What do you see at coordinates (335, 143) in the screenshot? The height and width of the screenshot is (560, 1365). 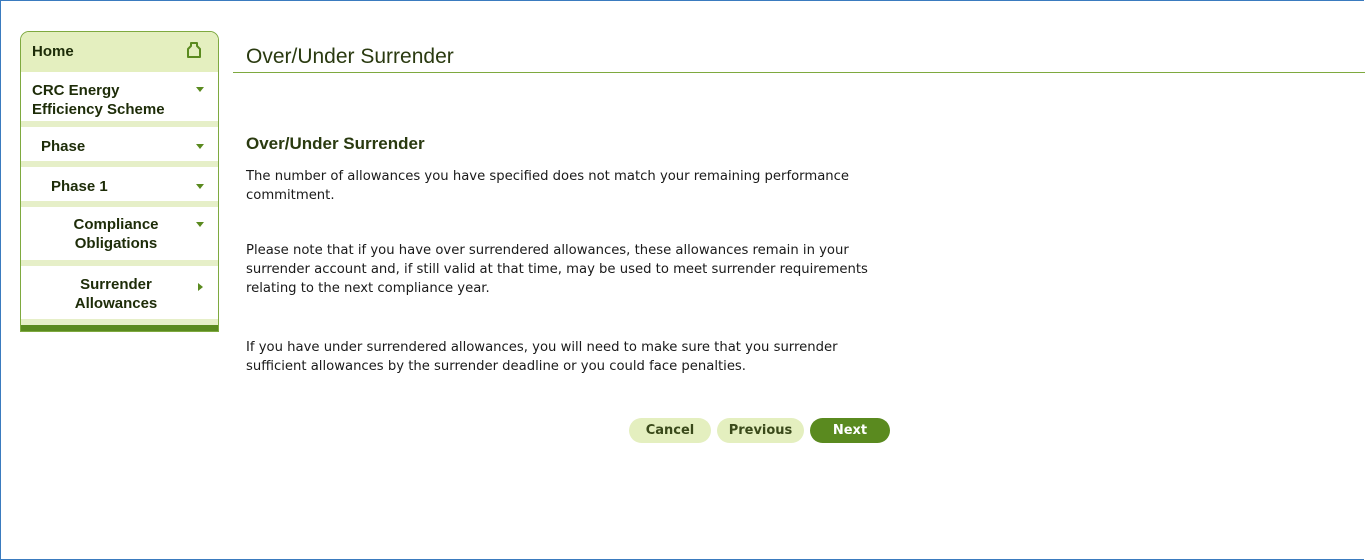 I see `section-title: Over/Under Surrender` at bounding box center [335, 143].